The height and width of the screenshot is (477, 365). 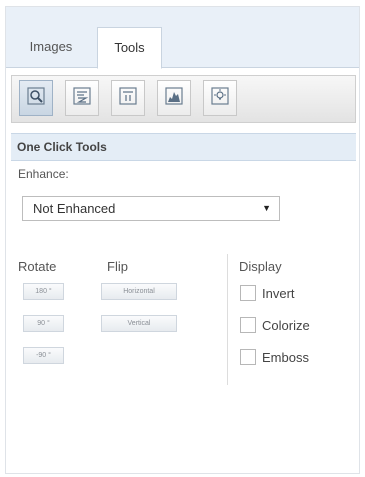 I want to click on emboss-option: Emboss, so click(x=274, y=357).